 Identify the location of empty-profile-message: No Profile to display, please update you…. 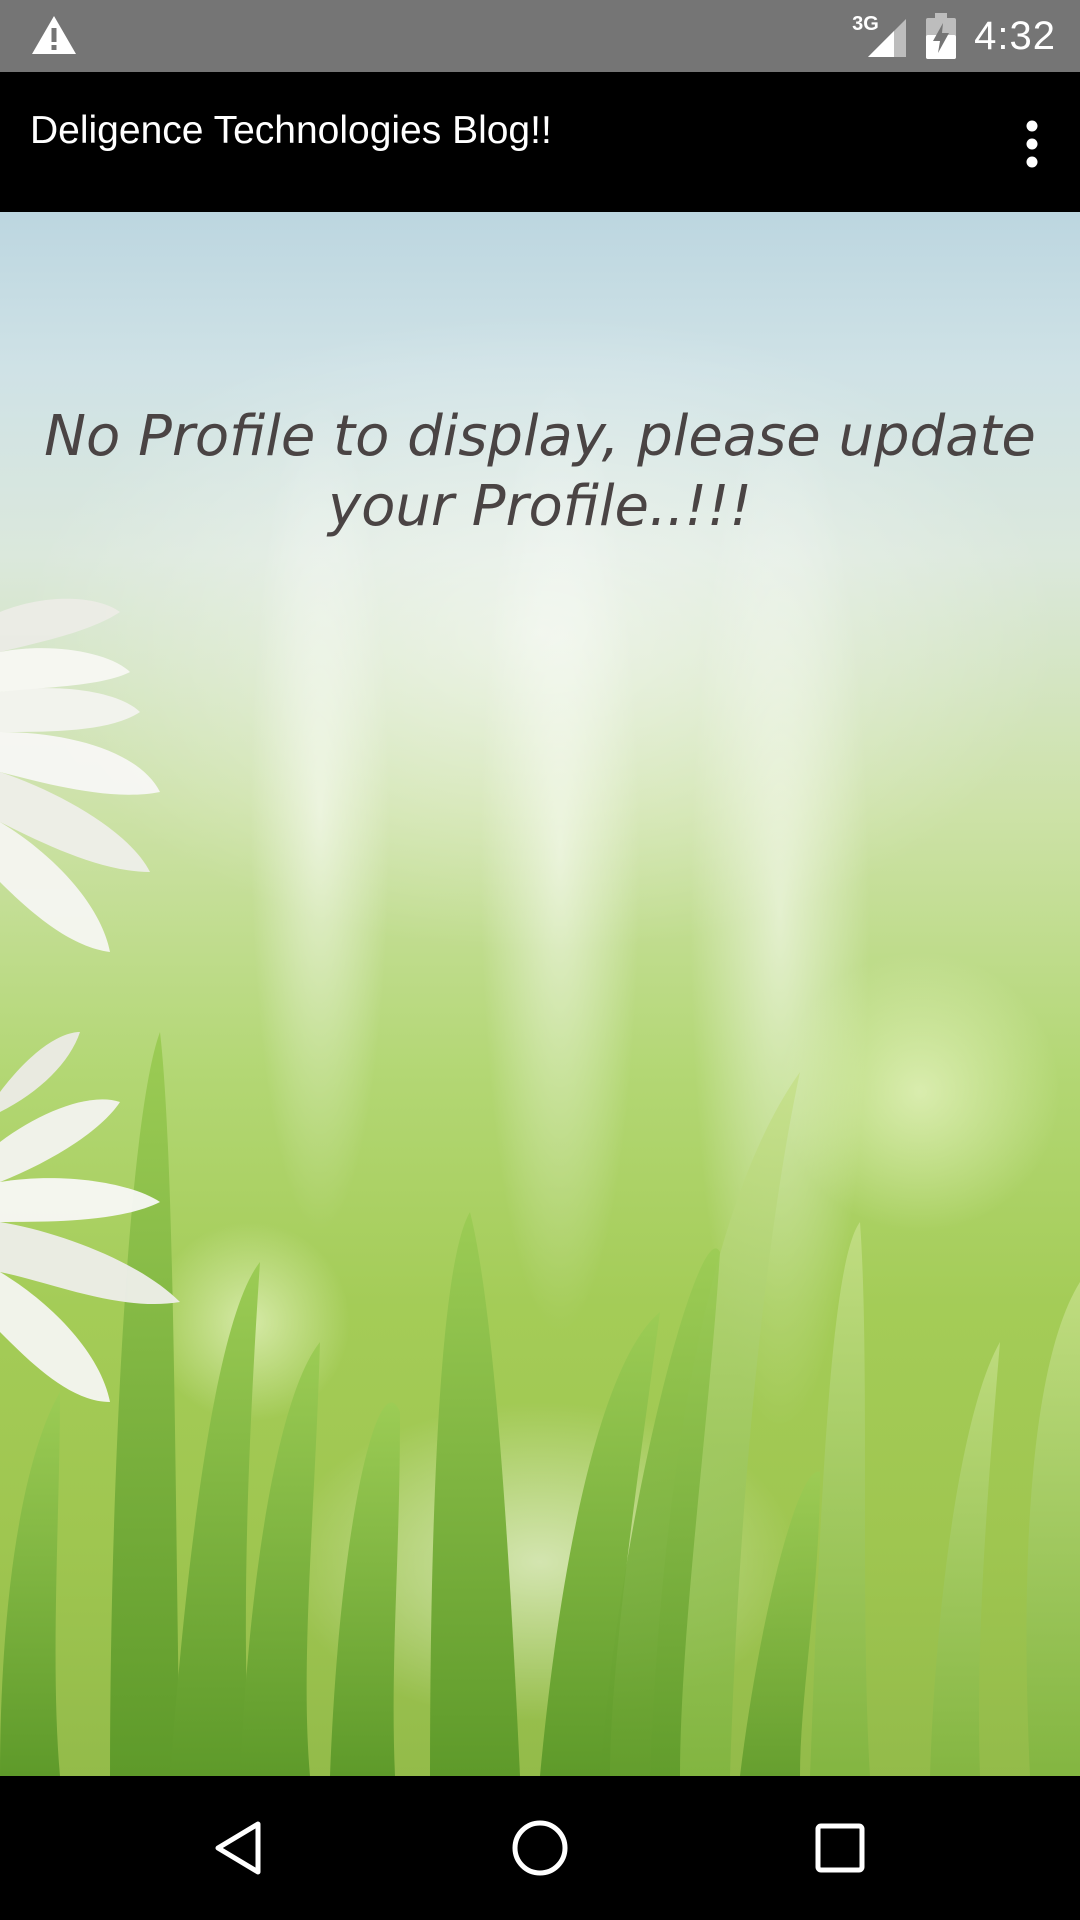
(540, 471).